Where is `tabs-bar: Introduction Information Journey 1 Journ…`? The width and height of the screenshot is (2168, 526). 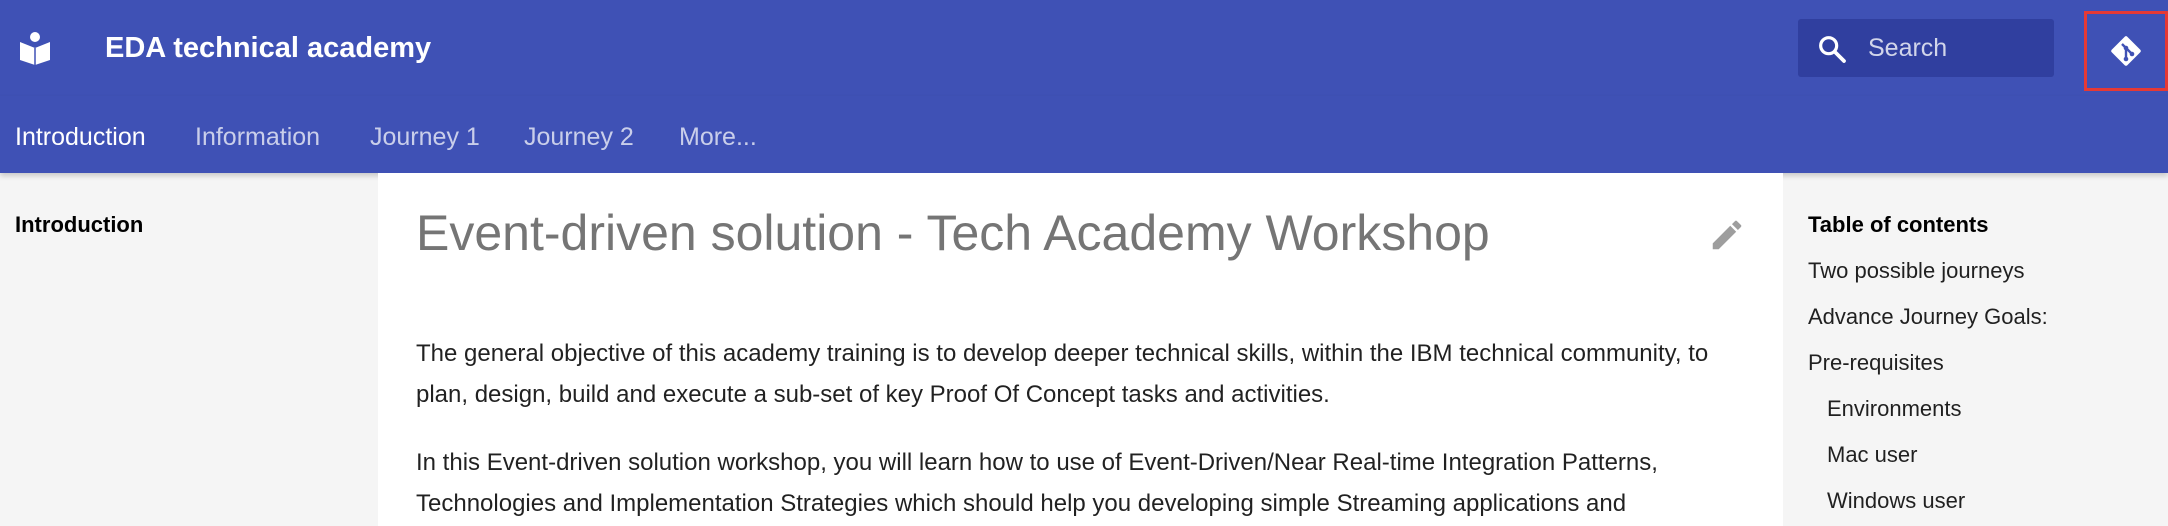
tabs-bar: Introduction Information Journey 1 Journ… is located at coordinates (1084, 134).